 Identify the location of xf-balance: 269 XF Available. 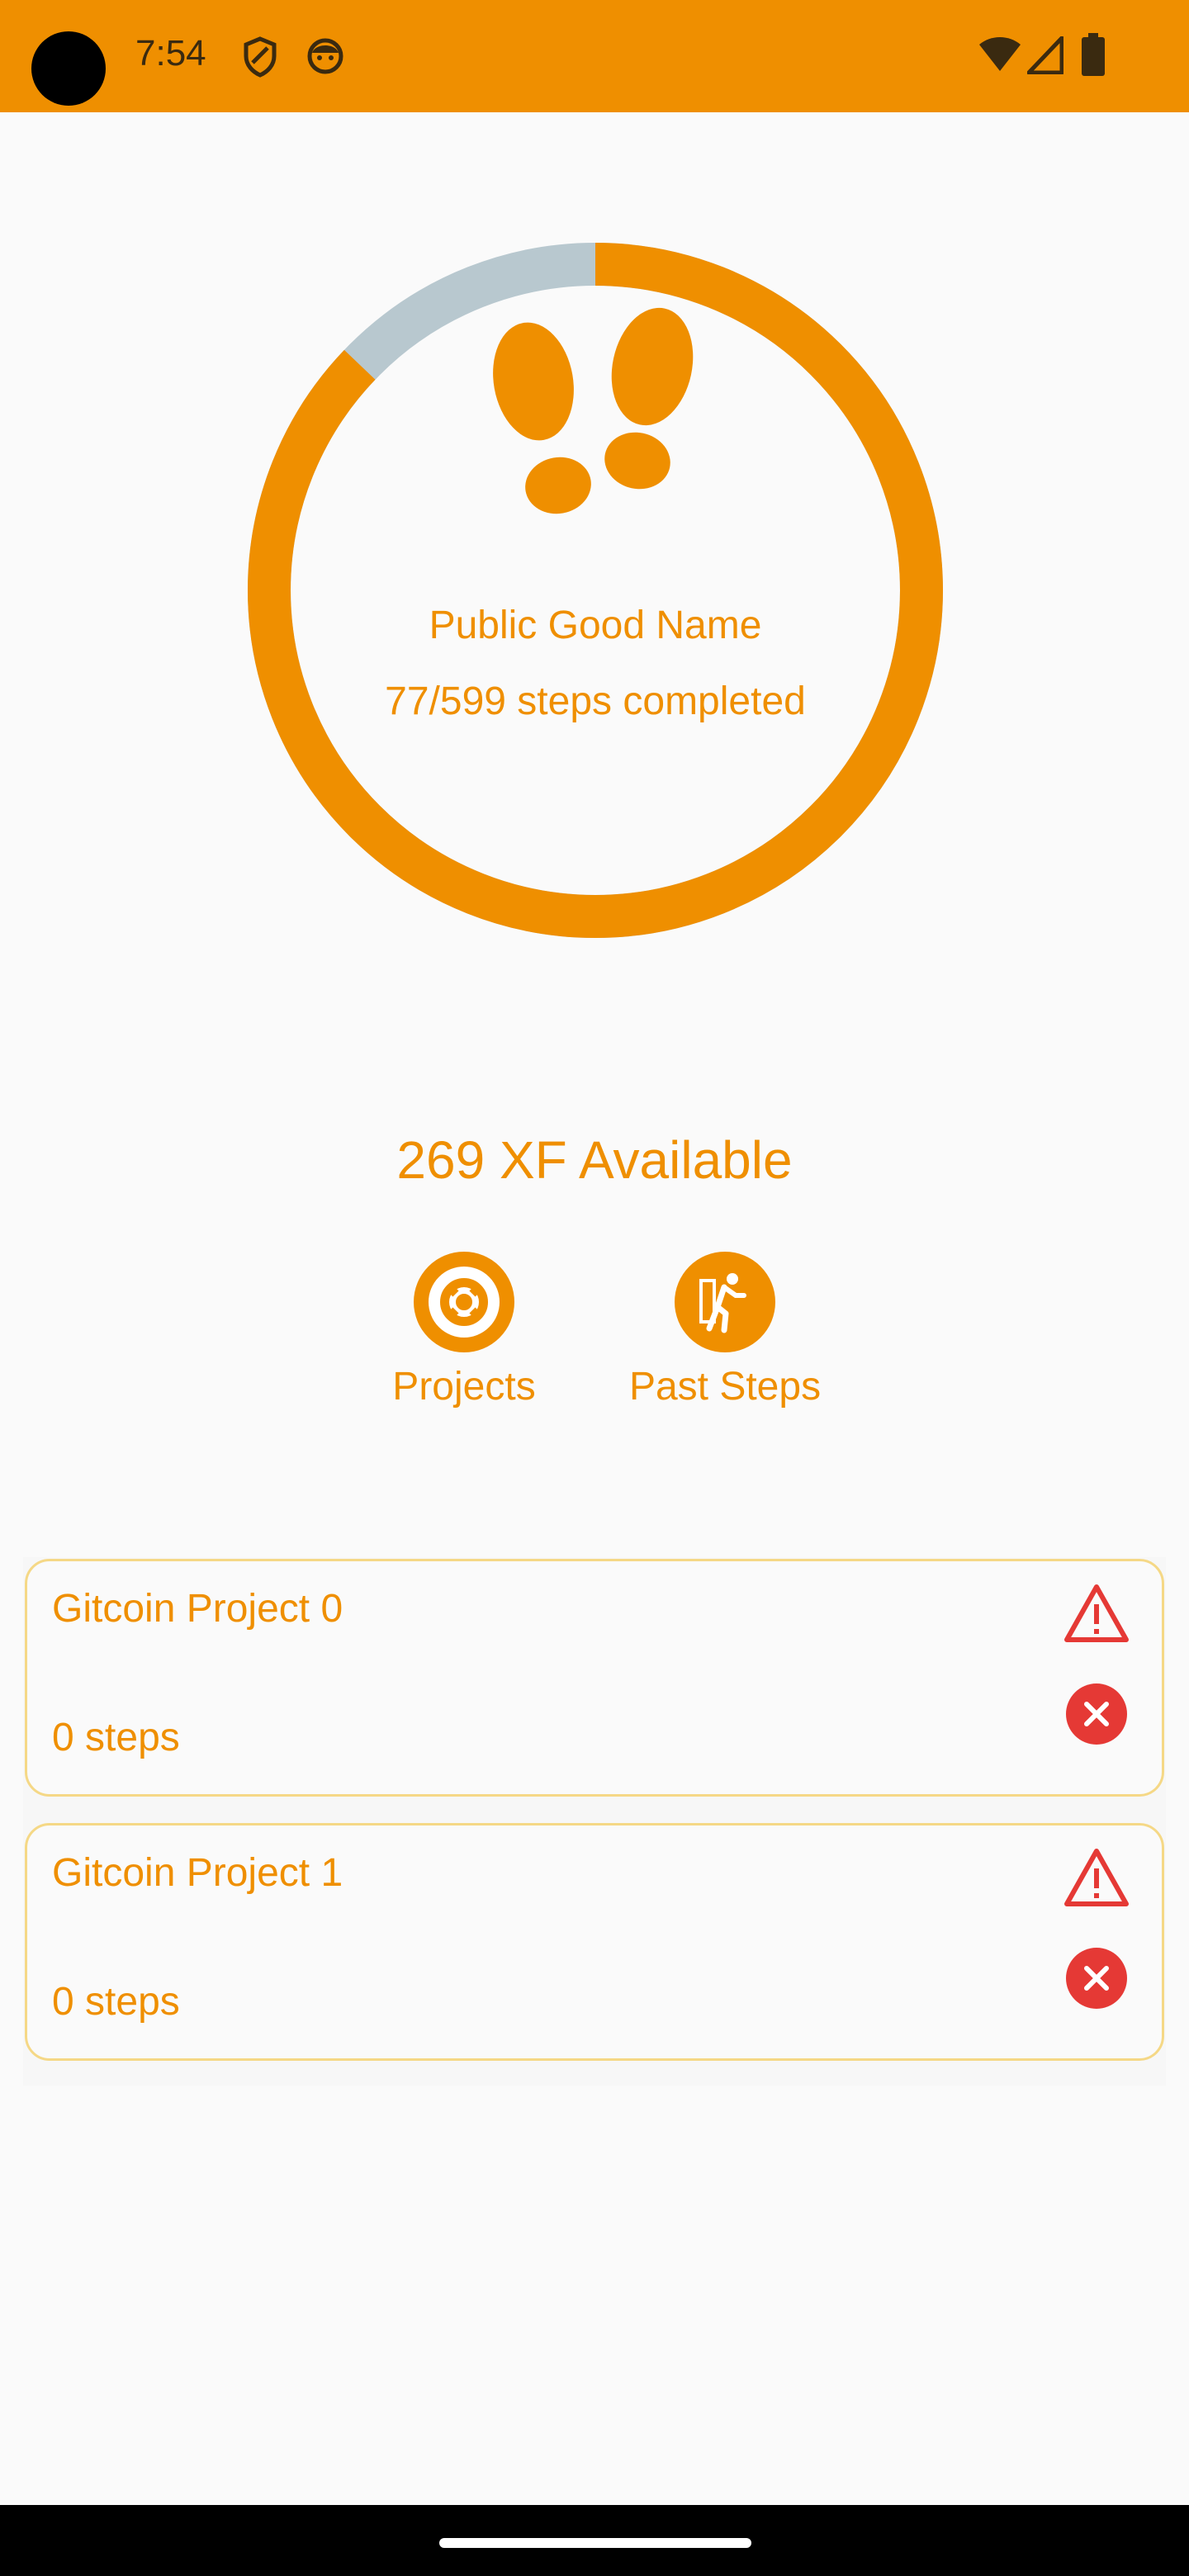
(594, 1160).